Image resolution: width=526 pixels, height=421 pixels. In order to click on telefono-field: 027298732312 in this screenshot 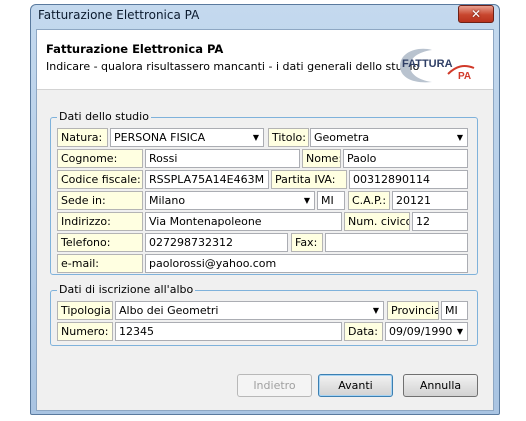, I will do `click(216, 242)`.